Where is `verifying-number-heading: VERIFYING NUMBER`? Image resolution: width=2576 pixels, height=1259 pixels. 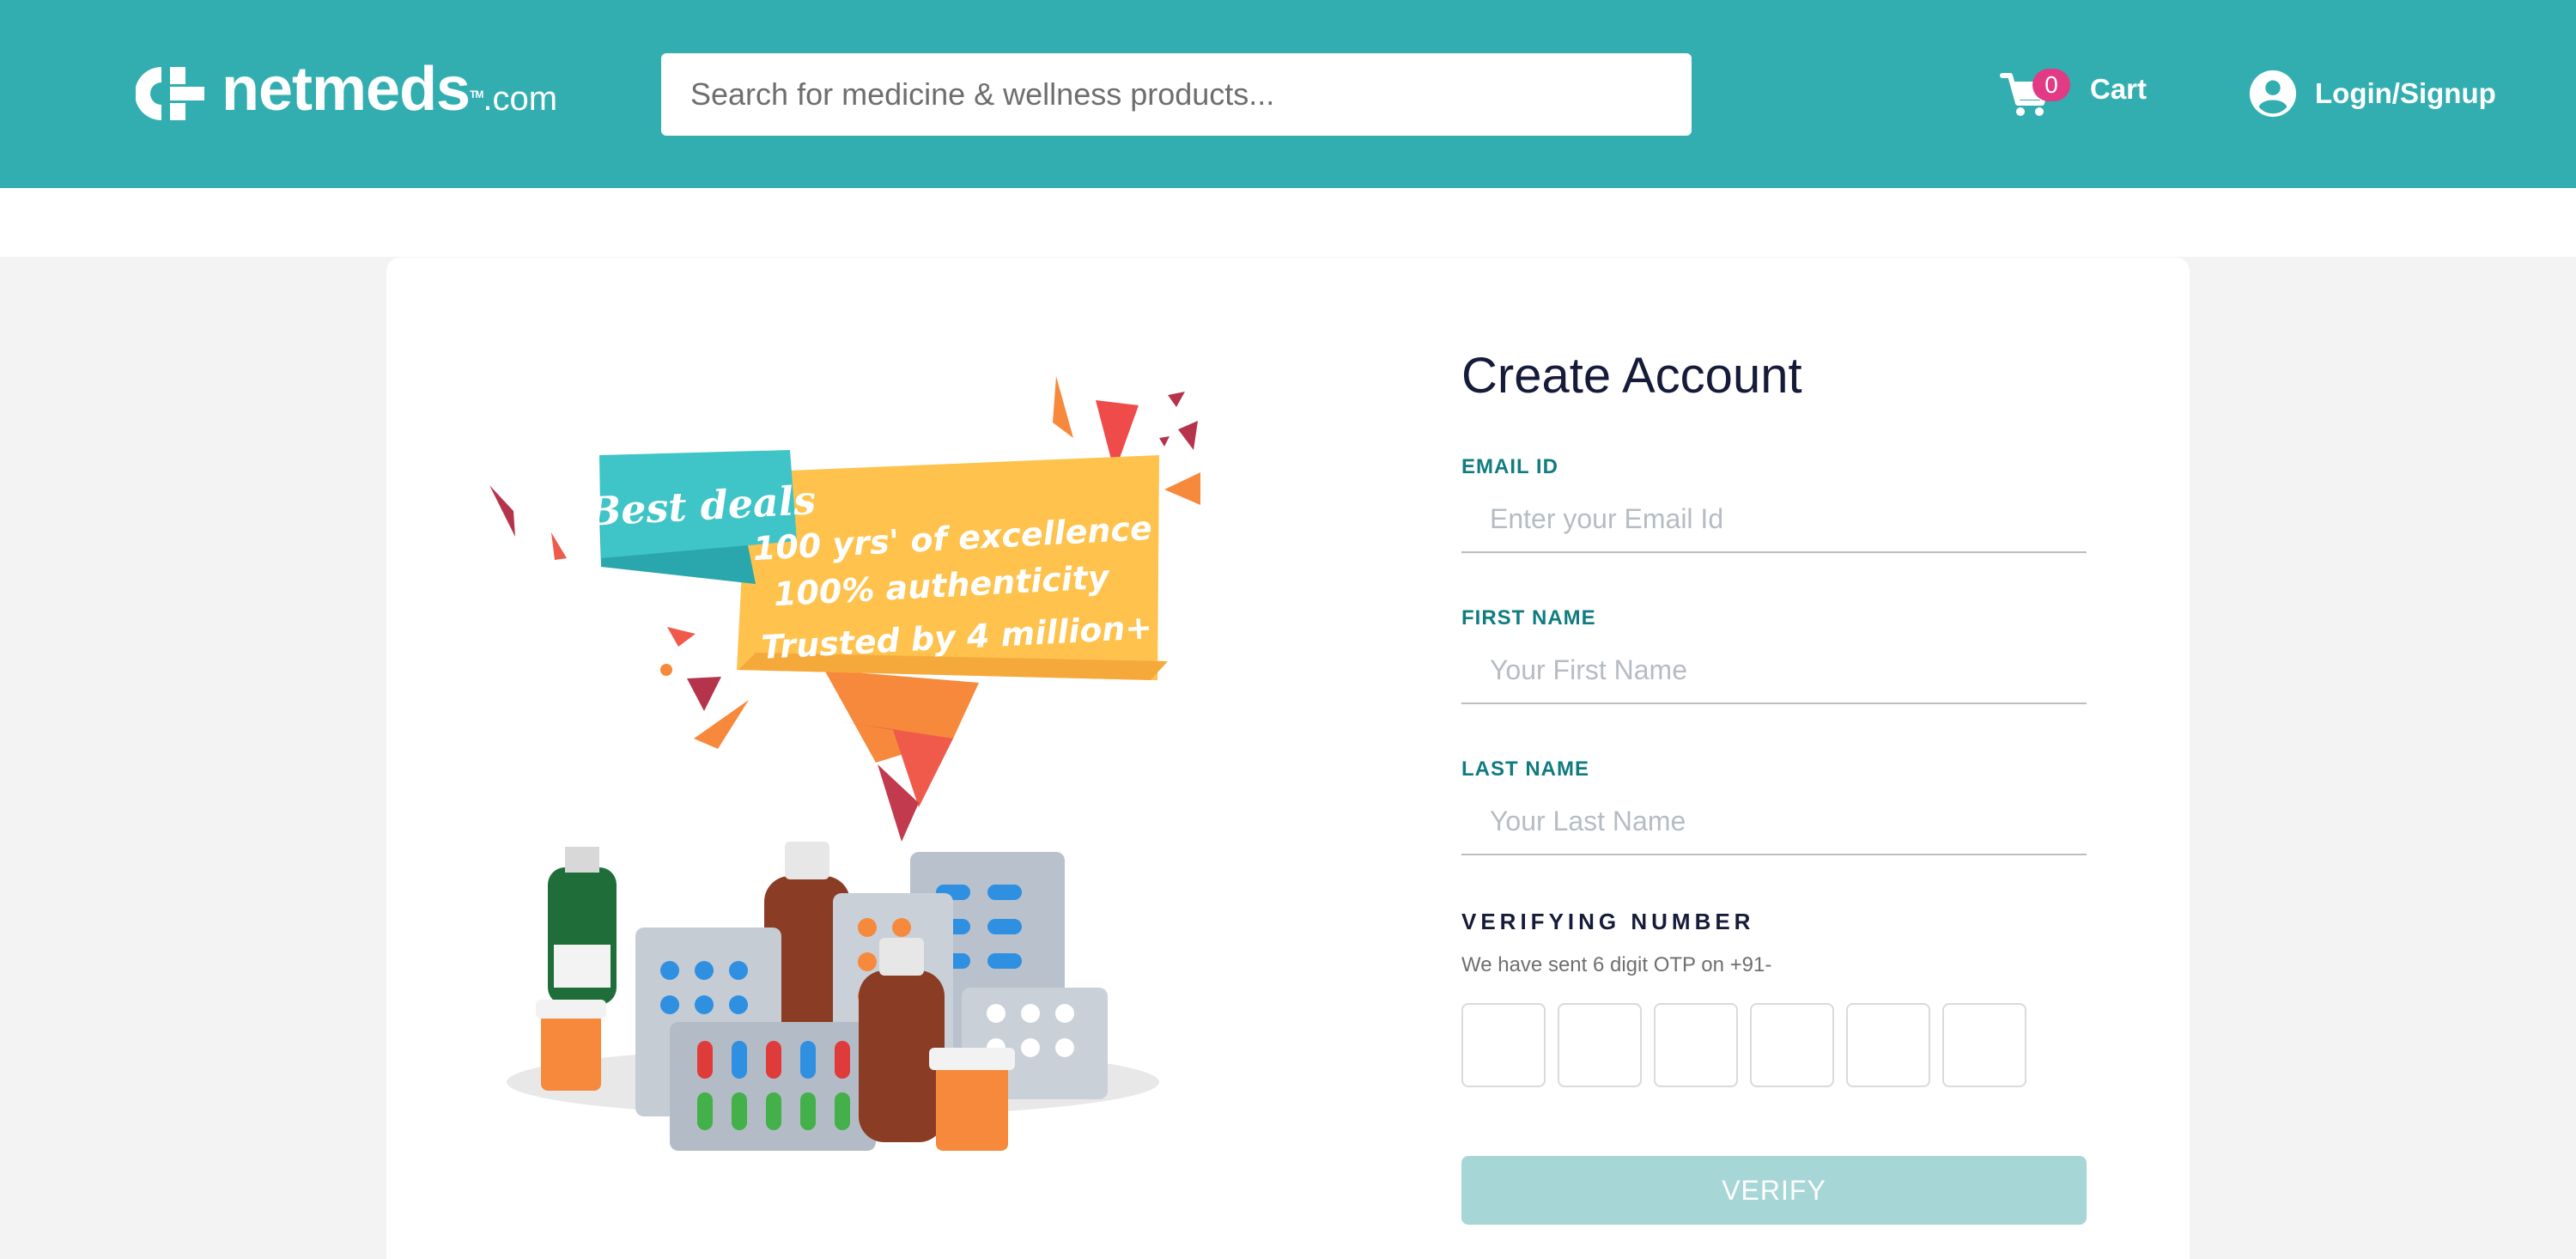
verifying-number-heading: VERIFYING NUMBER is located at coordinates (1608, 921).